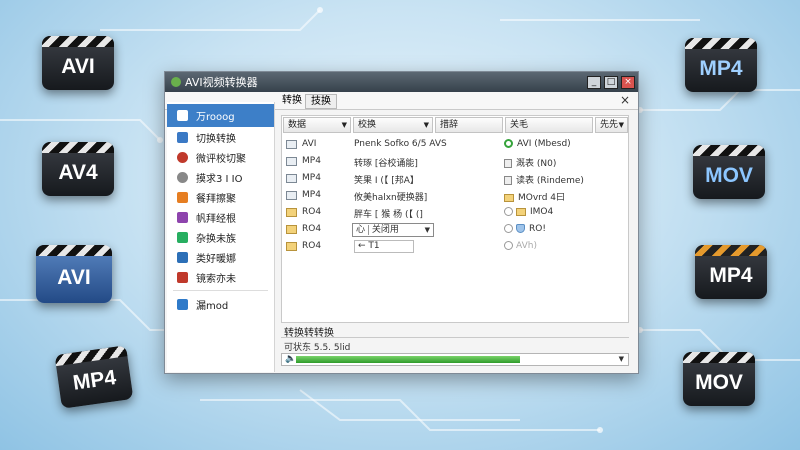 The image size is (800, 450). What do you see at coordinates (455, 196) in the screenshot?
I see `table-row: MP4 攸美halxn硬换器] MOvrd 4曰` at bounding box center [455, 196].